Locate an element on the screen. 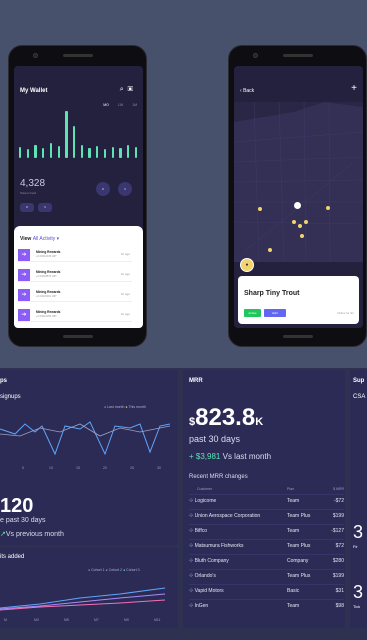 This screenshot has height=640, width=367. qr-icon: ▣ is located at coordinates (132, 89).